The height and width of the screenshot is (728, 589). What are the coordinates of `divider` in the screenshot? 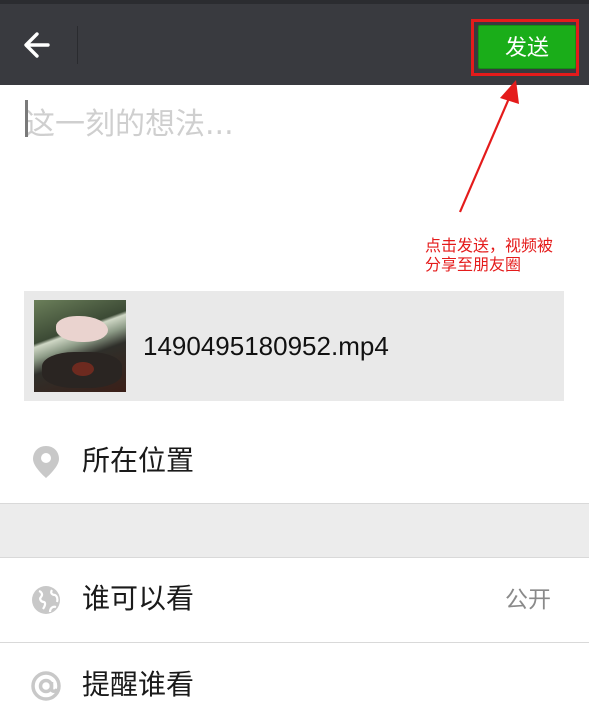 It's located at (294, 642).